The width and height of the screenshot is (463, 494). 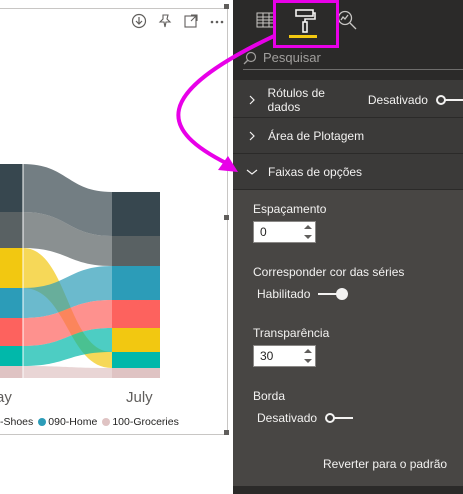 I want to click on search-placeholder: Pesquisar, so click(x=292, y=57).